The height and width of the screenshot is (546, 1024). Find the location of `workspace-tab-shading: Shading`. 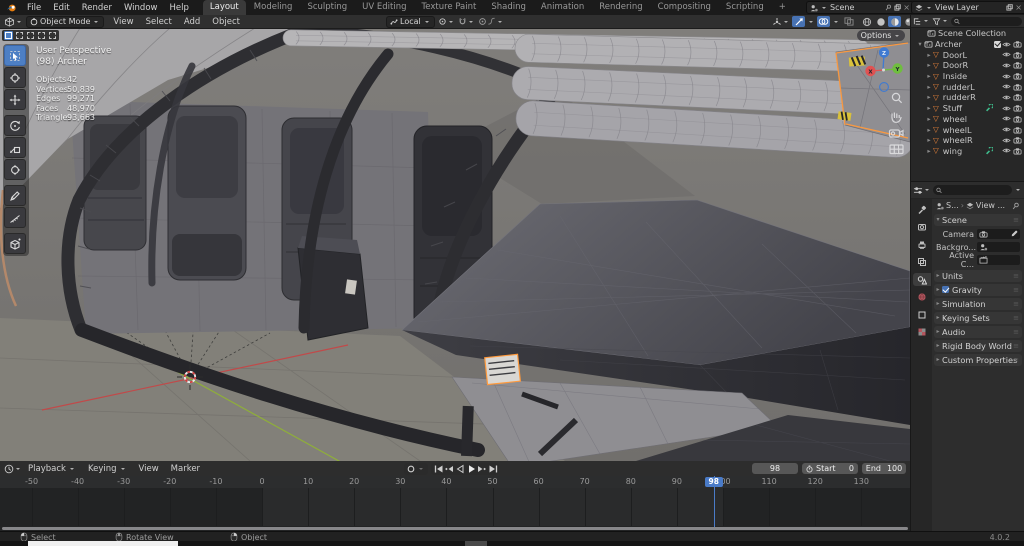

workspace-tab-shading: Shading is located at coordinates (508, 7).